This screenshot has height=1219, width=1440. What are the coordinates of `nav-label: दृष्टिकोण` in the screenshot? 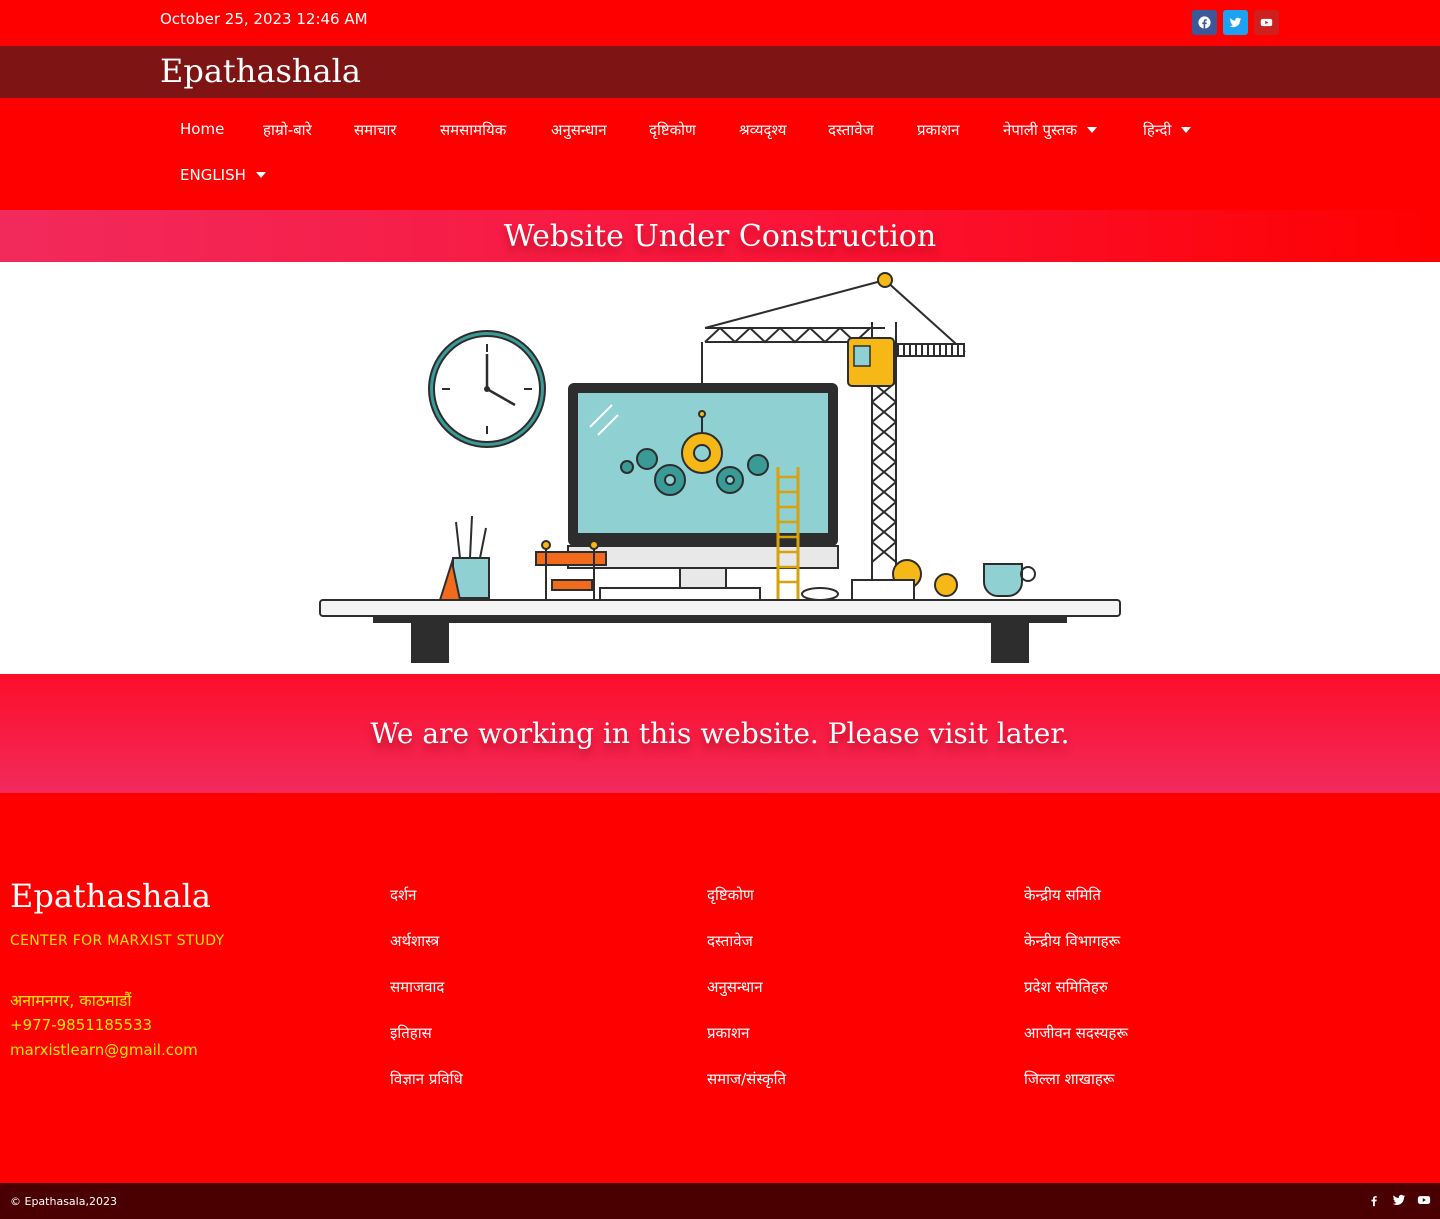 It's located at (672, 130).